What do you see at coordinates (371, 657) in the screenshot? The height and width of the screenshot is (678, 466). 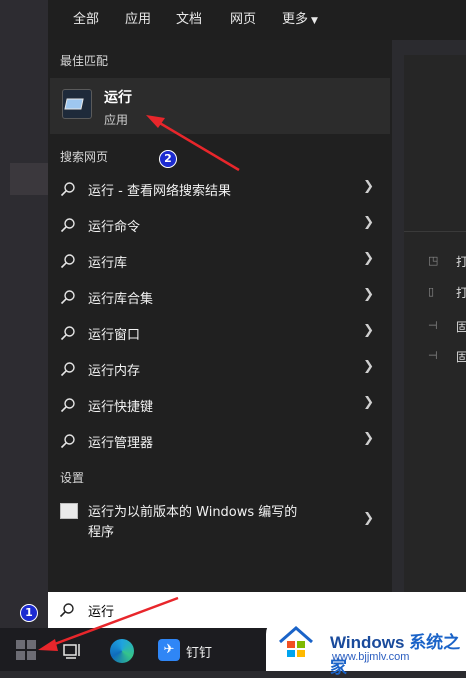 I see `watermark-url: www.bjjmlv.com` at bounding box center [371, 657].